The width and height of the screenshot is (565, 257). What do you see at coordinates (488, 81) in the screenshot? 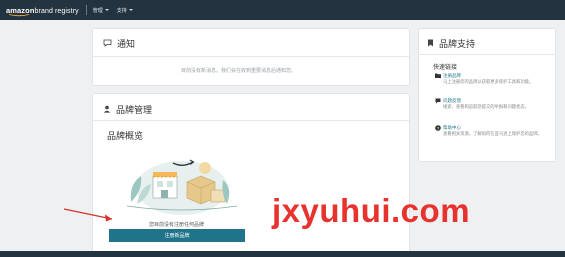
I see `support-desc-register-brand: 马上注册您的品牌以获取更多保护工具和功能。` at bounding box center [488, 81].